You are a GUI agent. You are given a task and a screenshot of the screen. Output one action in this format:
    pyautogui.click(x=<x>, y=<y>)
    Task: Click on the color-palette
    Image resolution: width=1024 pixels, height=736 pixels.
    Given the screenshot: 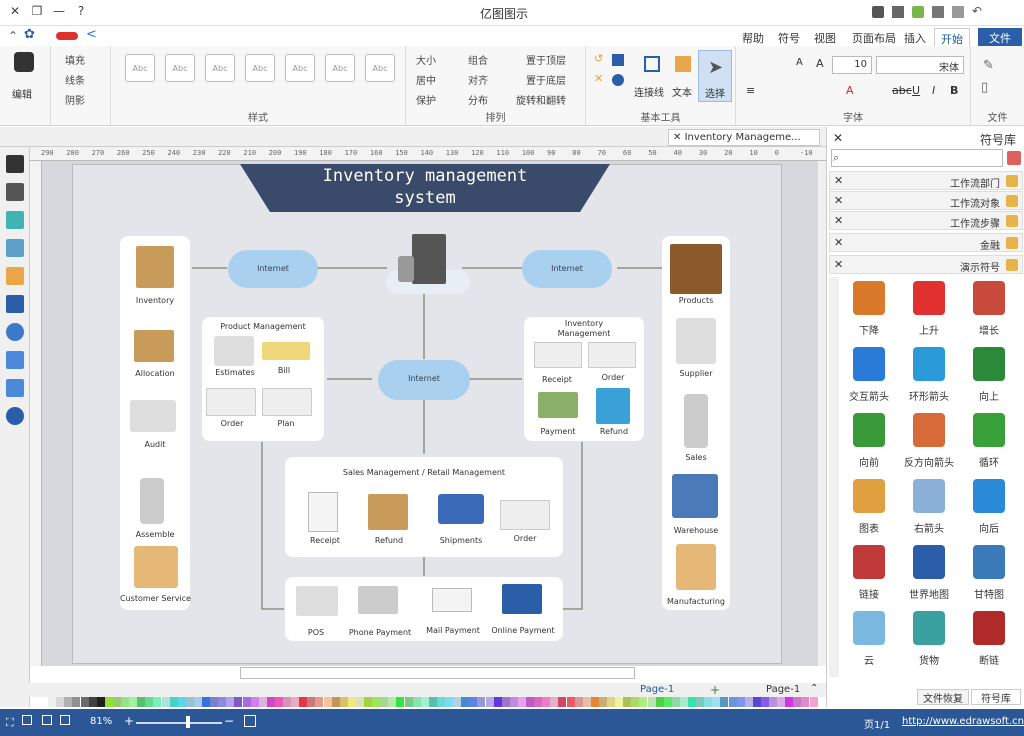 What is the action you would take?
    pyautogui.click(x=435, y=703)
    